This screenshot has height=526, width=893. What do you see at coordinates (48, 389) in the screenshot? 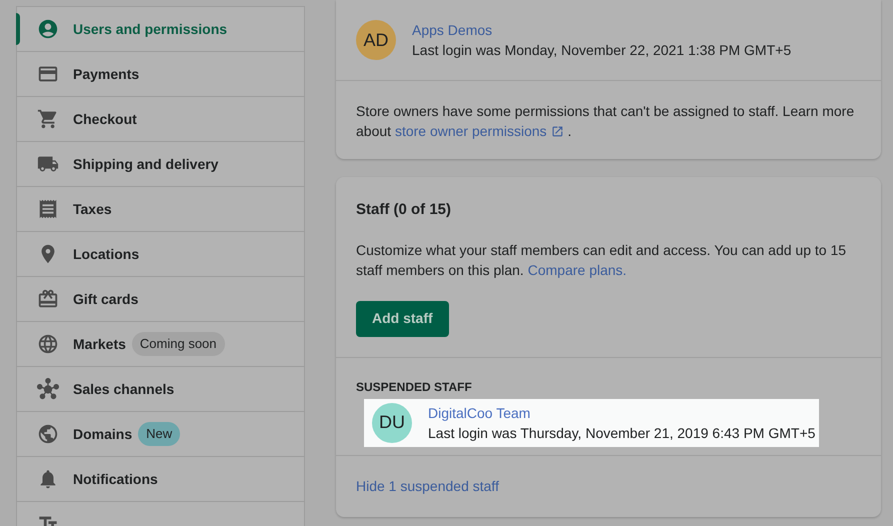
I see `nodes-icon` at bounding box center [48, 389].